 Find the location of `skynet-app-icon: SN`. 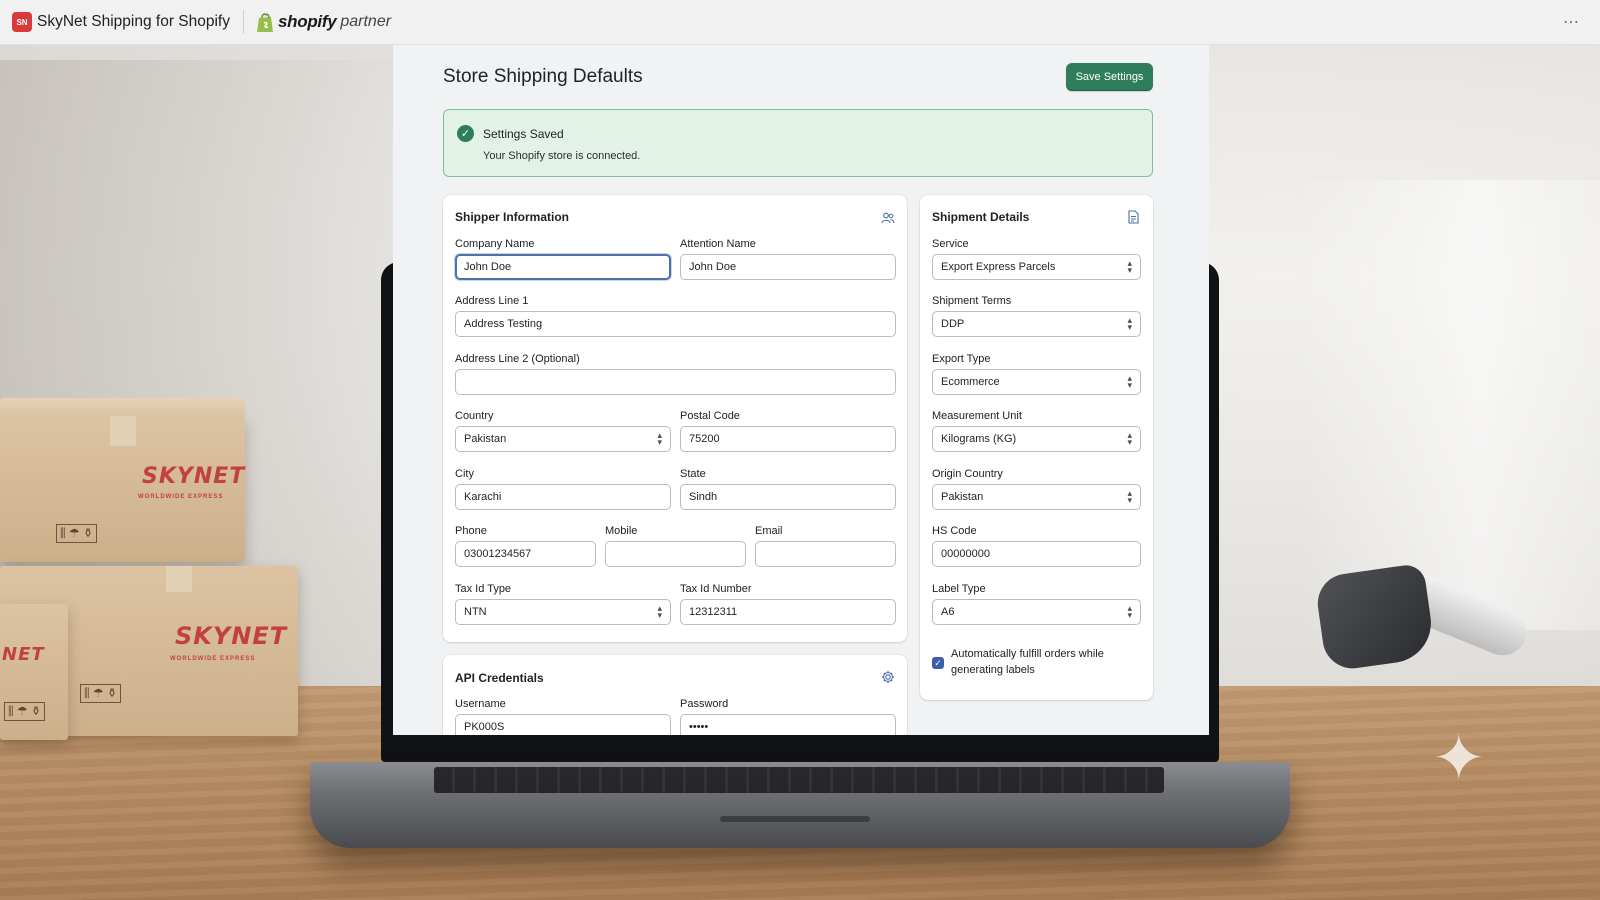

skynet-app-icon: SN is located at coordinates (22, 22).